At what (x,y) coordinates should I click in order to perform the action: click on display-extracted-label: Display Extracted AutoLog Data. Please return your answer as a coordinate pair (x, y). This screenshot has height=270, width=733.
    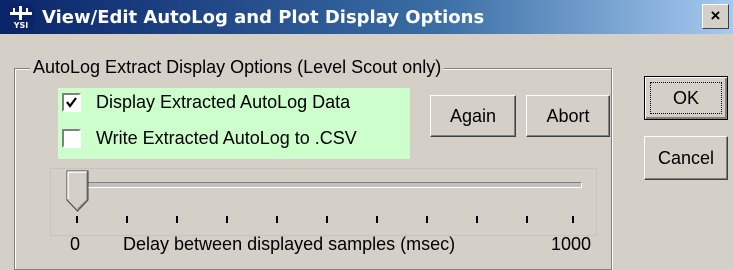
    Looking at the image, I should click on (223, 102).